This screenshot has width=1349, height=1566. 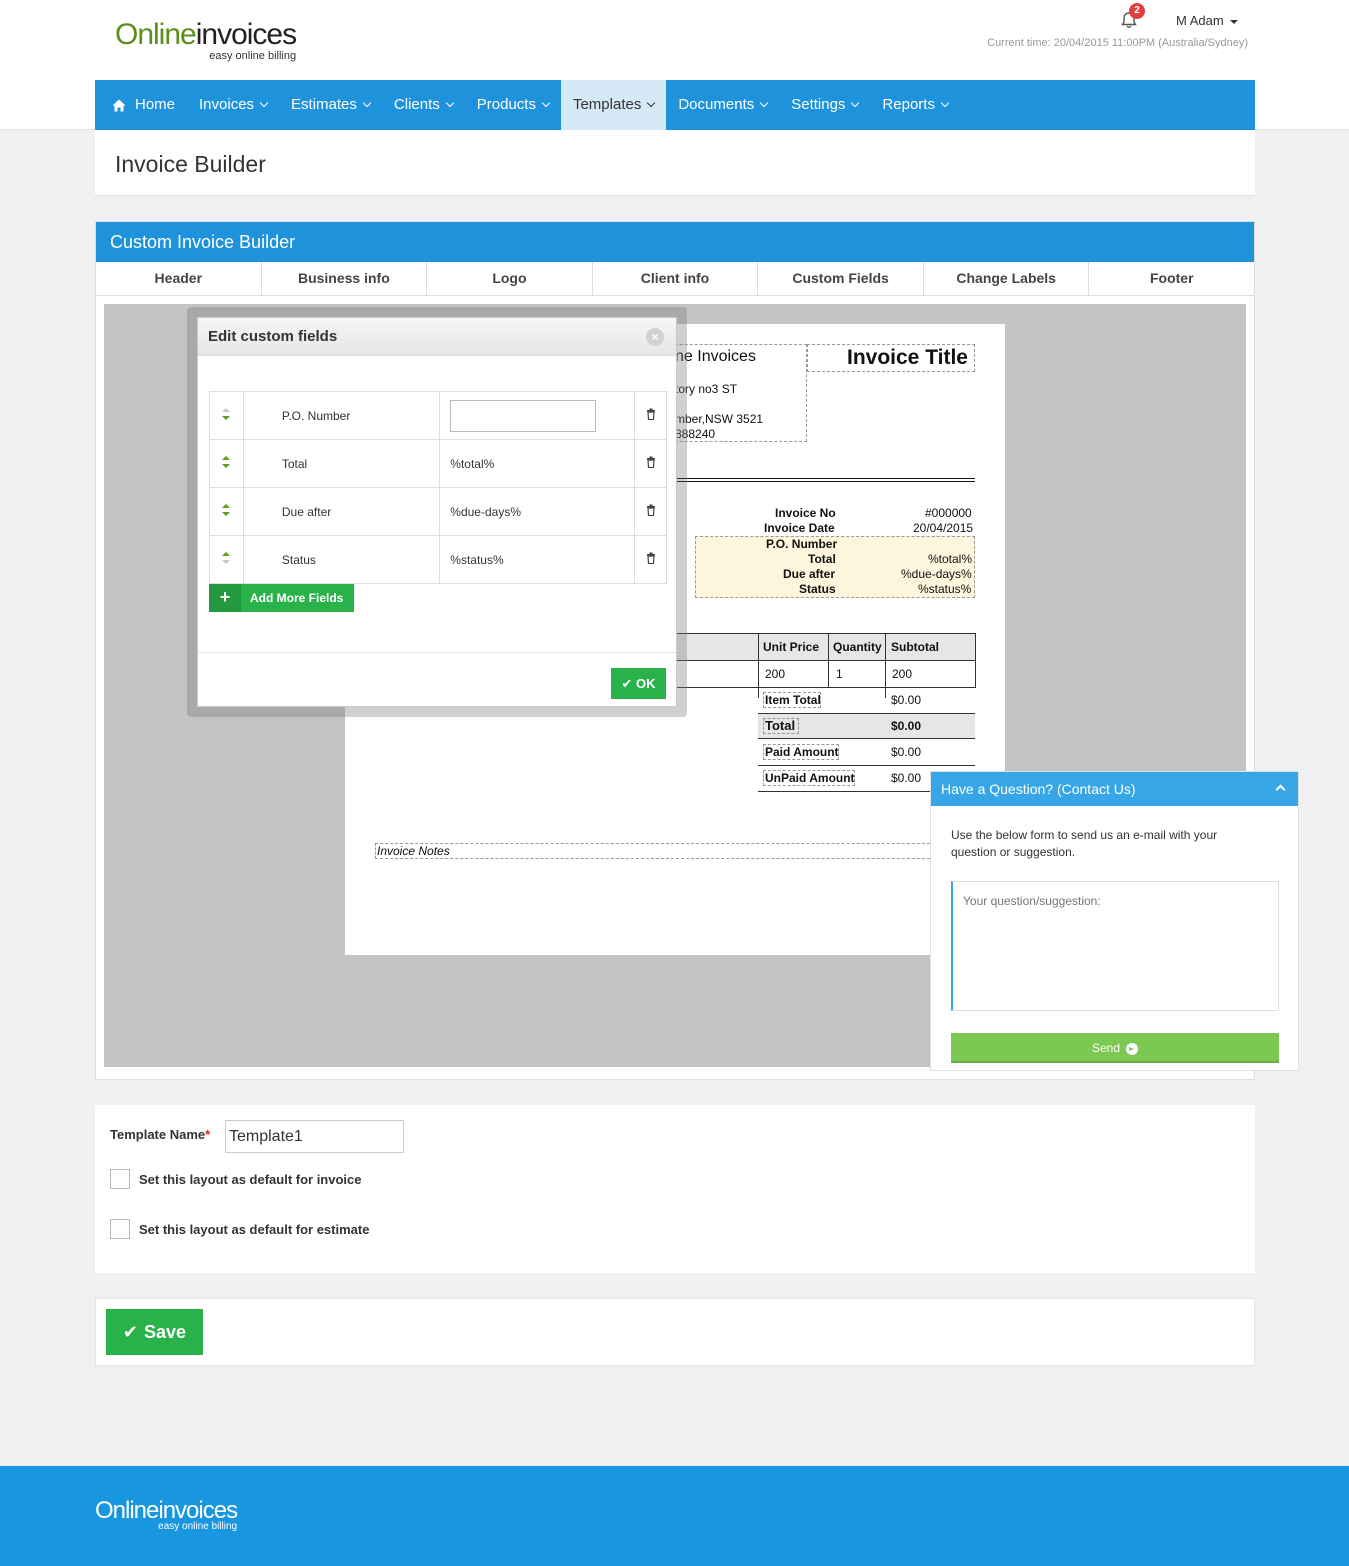 I want to click on close-icon: ×, so click(x=655, y=337).